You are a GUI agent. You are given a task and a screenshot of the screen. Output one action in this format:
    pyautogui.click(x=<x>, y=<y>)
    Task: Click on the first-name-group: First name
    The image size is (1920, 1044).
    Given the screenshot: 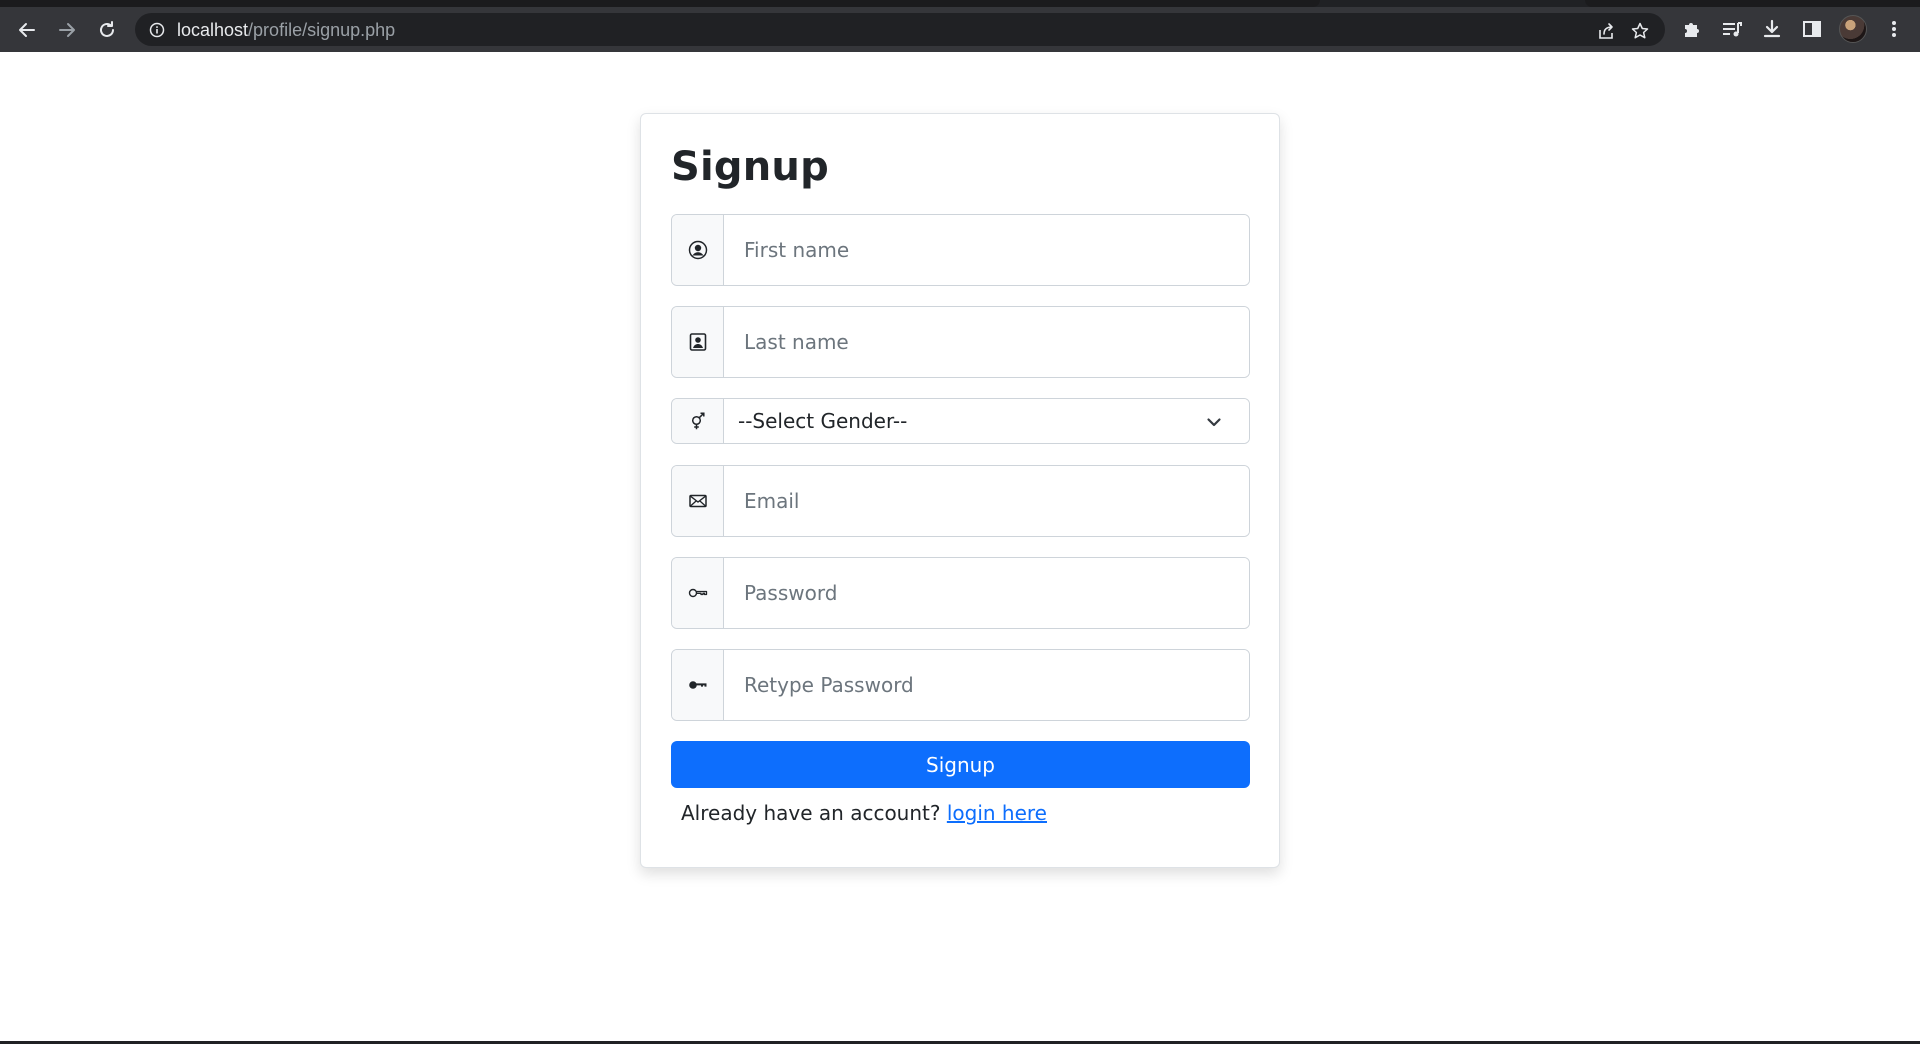 What is the action you would take?
    pyautogui.click(x=960, y=250)
    